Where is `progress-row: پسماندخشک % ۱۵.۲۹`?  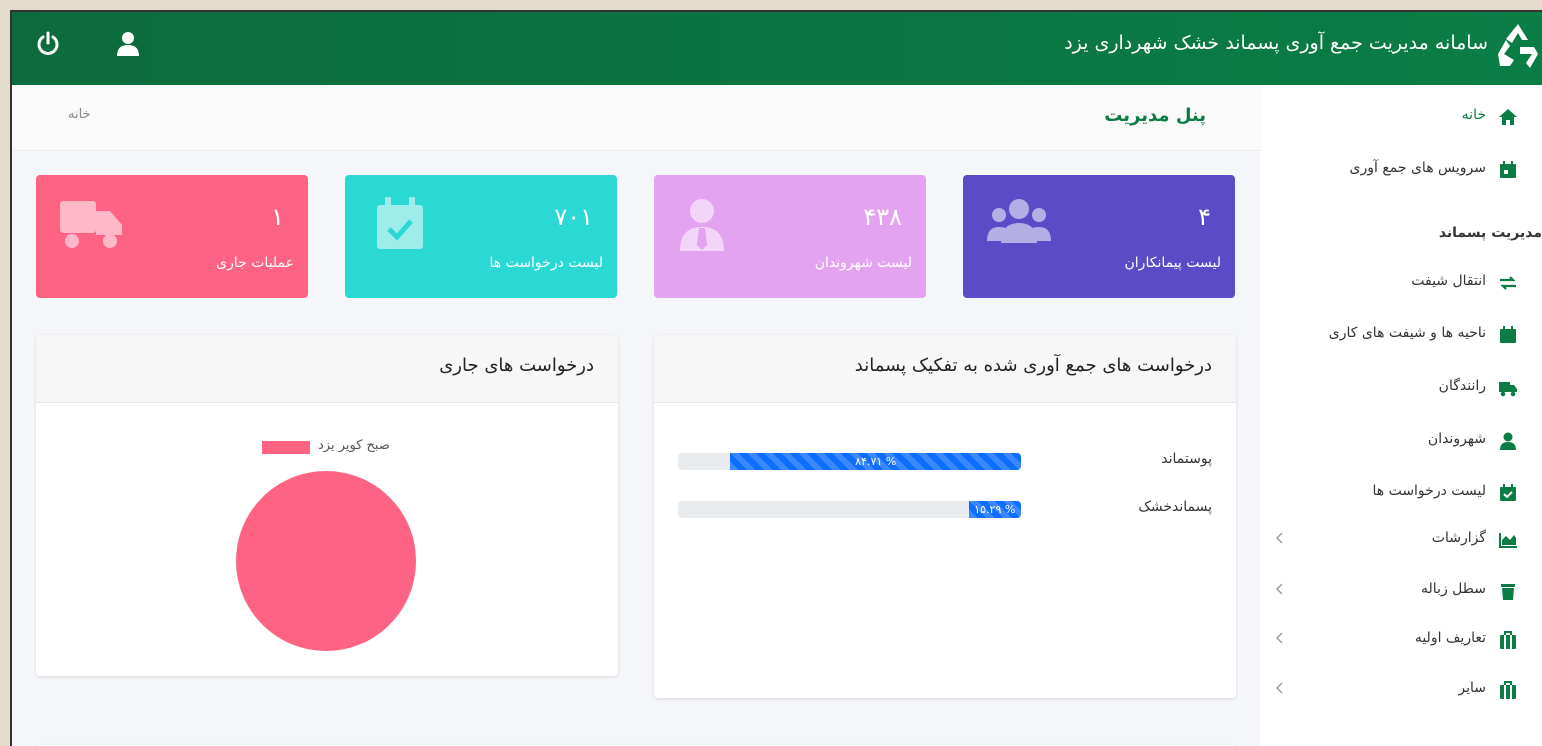
progress-row: پسماندخشک % ۱۵.۲۹ is located at coordinates (945, 510).